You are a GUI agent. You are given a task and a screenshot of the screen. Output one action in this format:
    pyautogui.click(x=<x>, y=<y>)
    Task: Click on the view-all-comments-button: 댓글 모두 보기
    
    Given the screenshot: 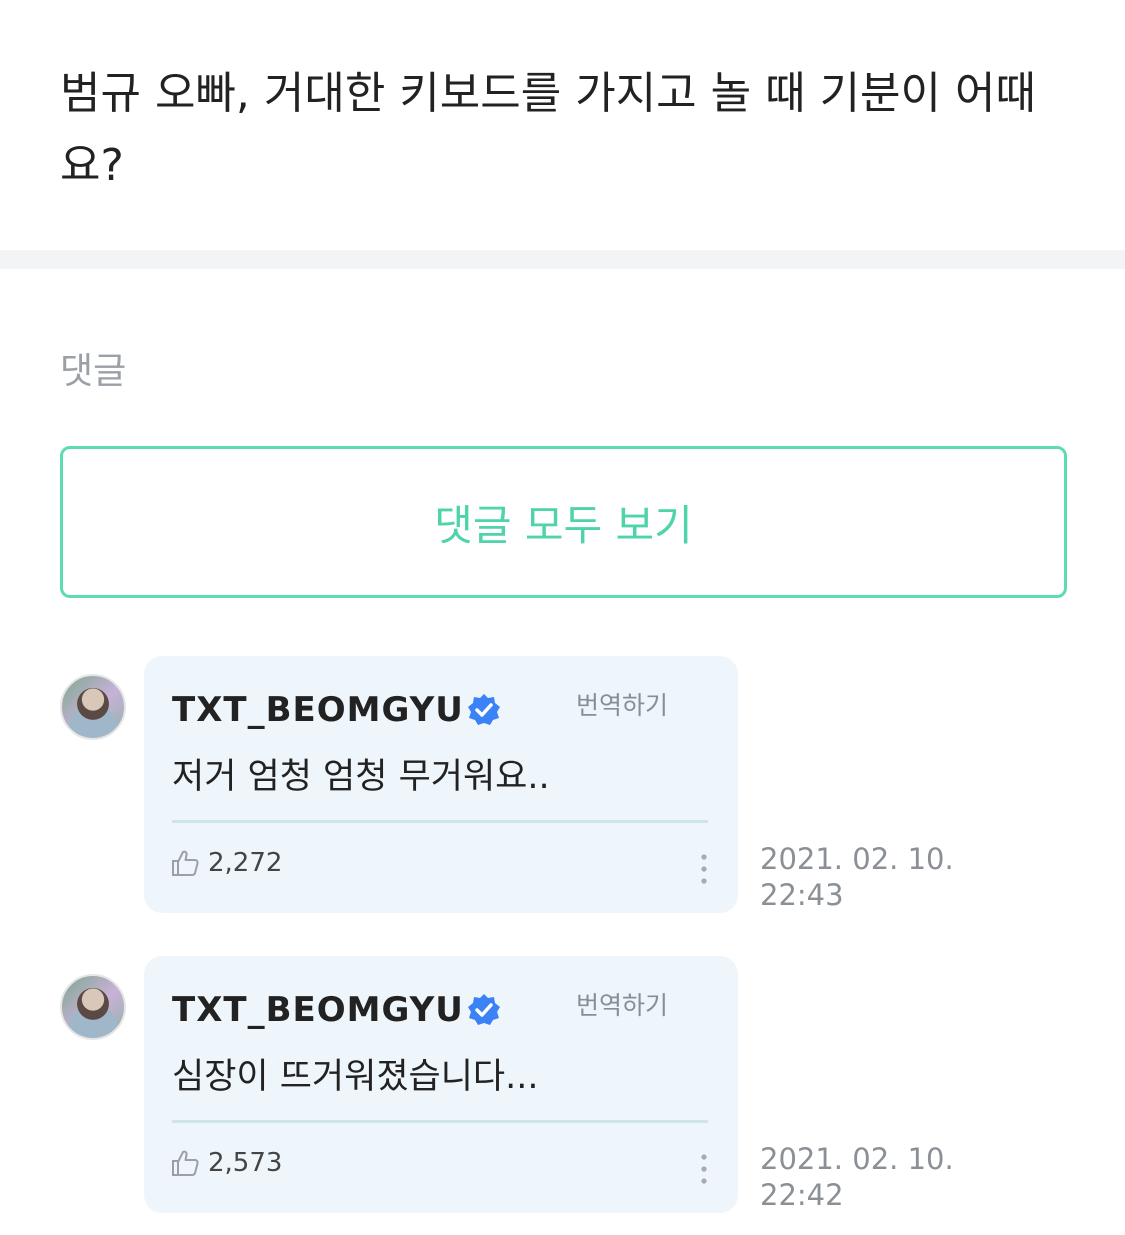 What is the action you would take?
    pyautogui.click(x=563, y=522)
    